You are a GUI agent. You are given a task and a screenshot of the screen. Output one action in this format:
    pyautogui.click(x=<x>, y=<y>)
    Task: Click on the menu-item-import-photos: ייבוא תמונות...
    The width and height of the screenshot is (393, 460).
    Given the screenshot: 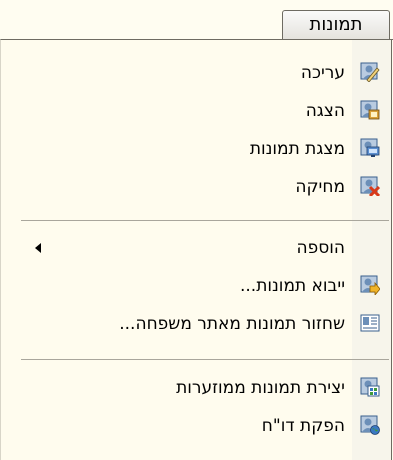 What is the action you would take?
    pyautogui.click(x=199, y=286)
    